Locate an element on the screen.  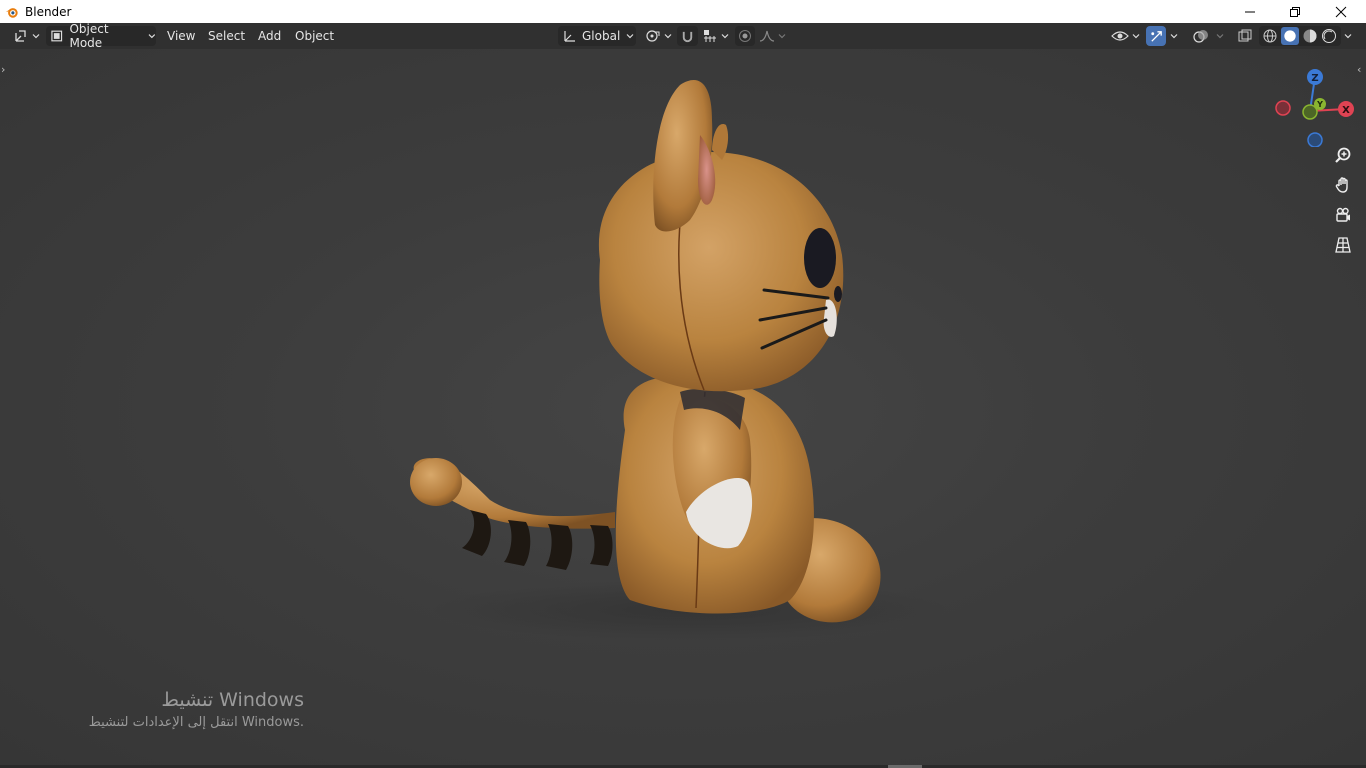
pivot-point-button is located at coordinates (658, 36).